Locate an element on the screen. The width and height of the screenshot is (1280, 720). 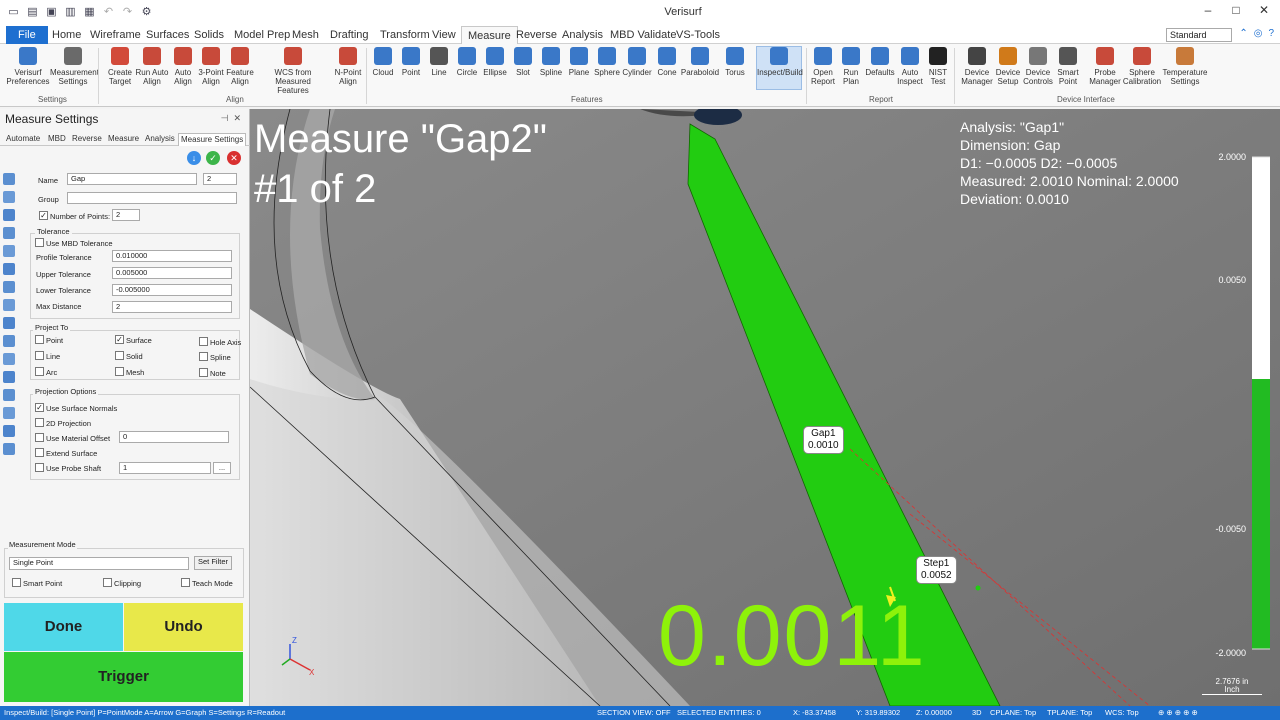
status-selected: SELECTED ENTITIES: 0 is located at coordinates (719, 713).